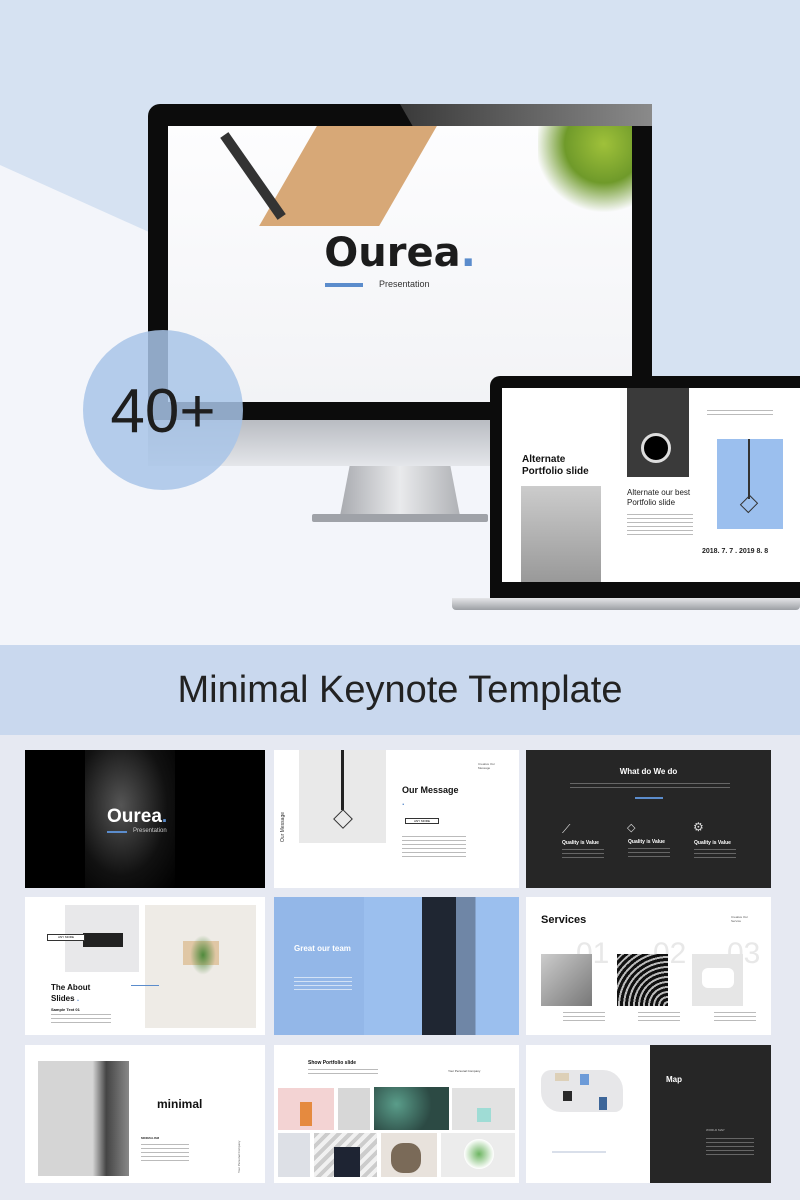 This screenshot has height=1200, width=800. I want to click on corner-label: Creative Our Message, so click(487, 766).